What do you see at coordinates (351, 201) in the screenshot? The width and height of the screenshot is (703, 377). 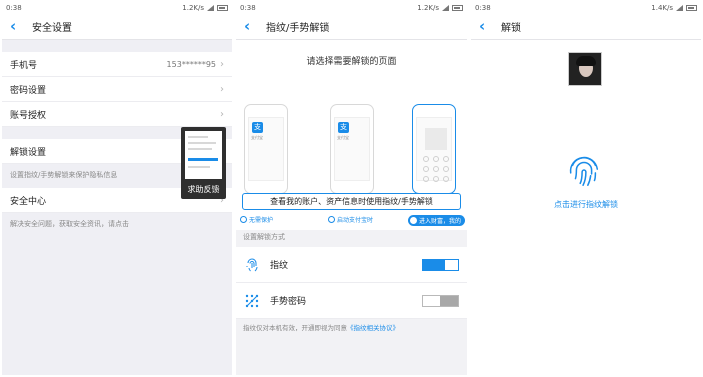 I see `view-account-button: 查看我的账户、资产信息时使用指纹/手势解锁` at bounding box center [351, 201].